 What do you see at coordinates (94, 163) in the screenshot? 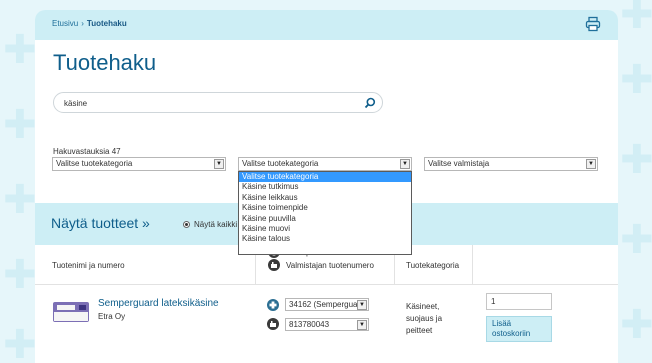
I see `category-select-1-value: Valitse tuotekategoria` at bounding box center [94, 163].